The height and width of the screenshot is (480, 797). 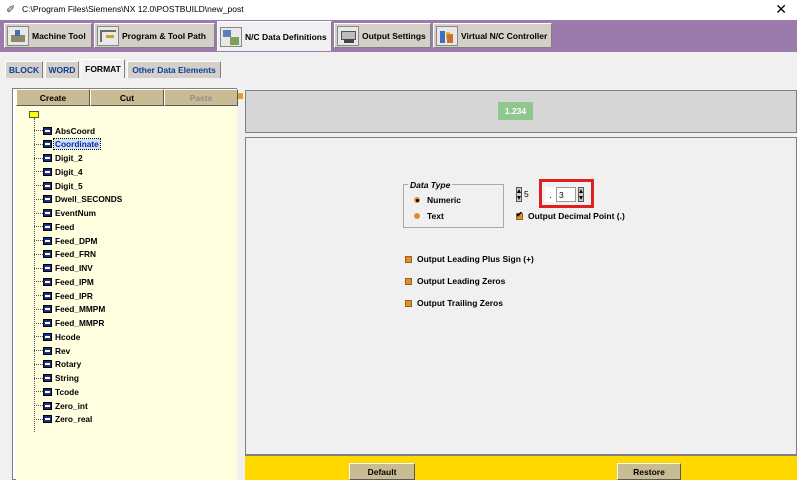 What do you see at coordinates (382, 35) in the screenshot?
I see `tab-output-settings: Output Settings` at bounding box center [382, 35].